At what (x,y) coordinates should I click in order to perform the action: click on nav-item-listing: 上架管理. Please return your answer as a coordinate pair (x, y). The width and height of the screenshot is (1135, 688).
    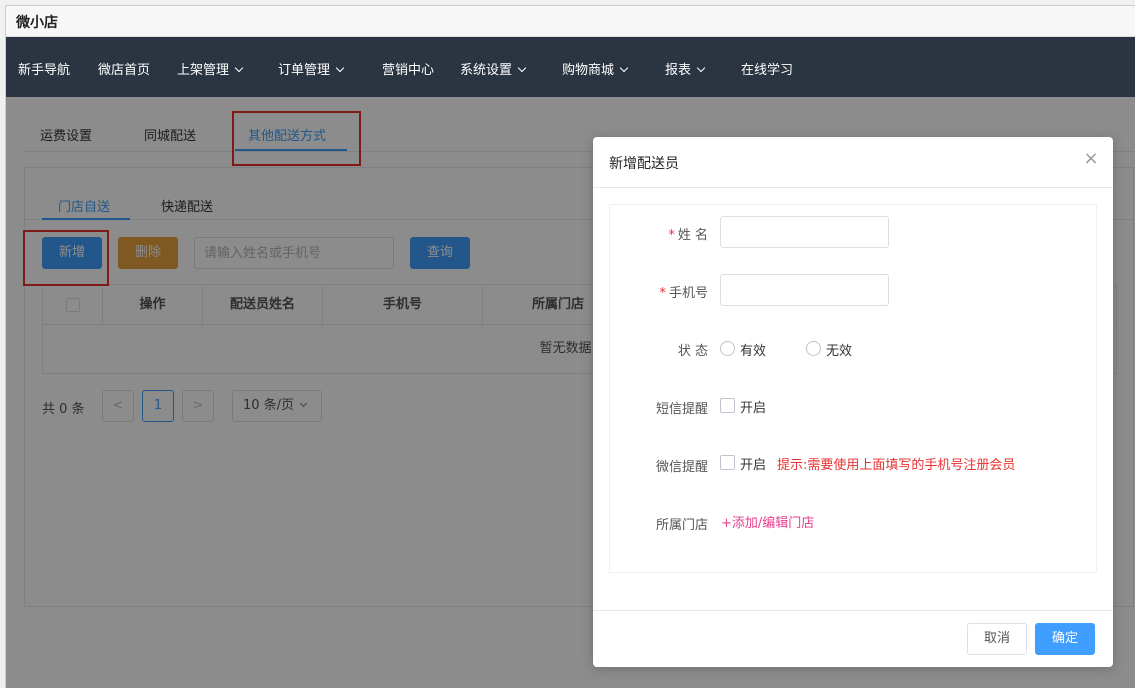
    Looking at the image, I should click on (210, 68).